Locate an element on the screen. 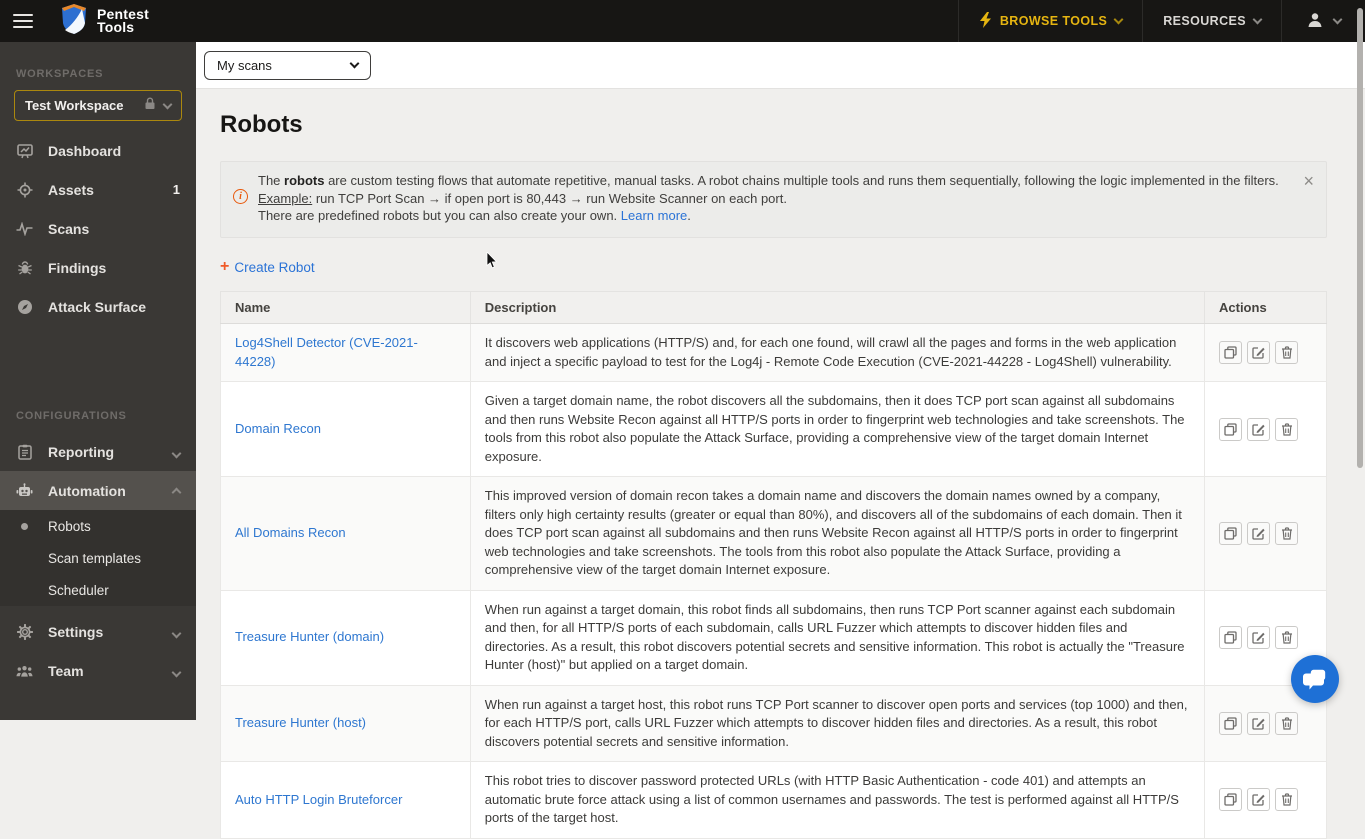 This screenshot has width=1365, height=839. browse-tools-menu: BROWSE TOOLS is located at coordinates (1049, 21).